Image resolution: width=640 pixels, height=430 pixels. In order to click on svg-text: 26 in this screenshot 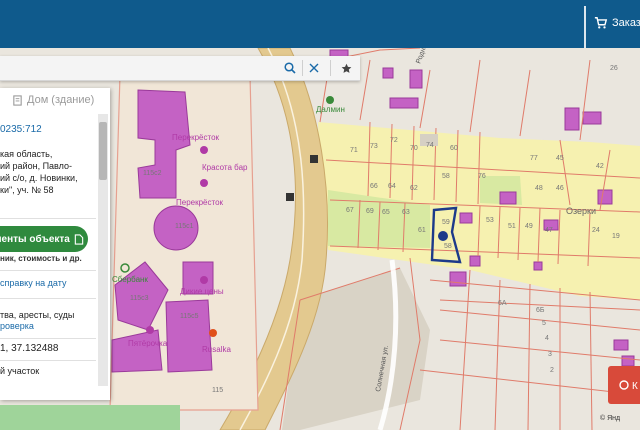, I will do `click(614, 68)`.